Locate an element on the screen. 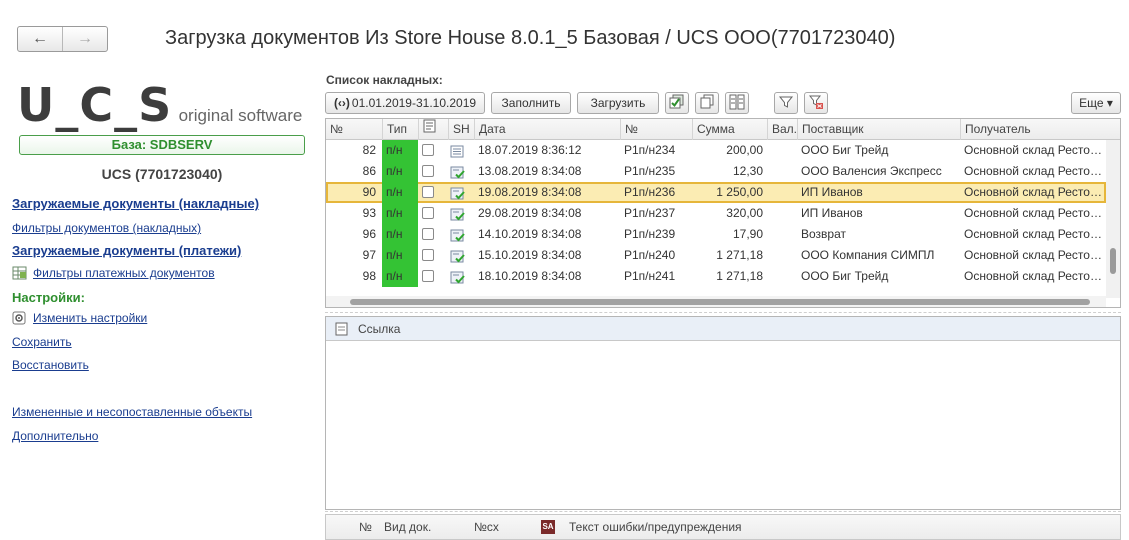 The height and width of the screenshot is (540, 1129). cell-sum: 1 250,00 is located at coordinates (739, 192).